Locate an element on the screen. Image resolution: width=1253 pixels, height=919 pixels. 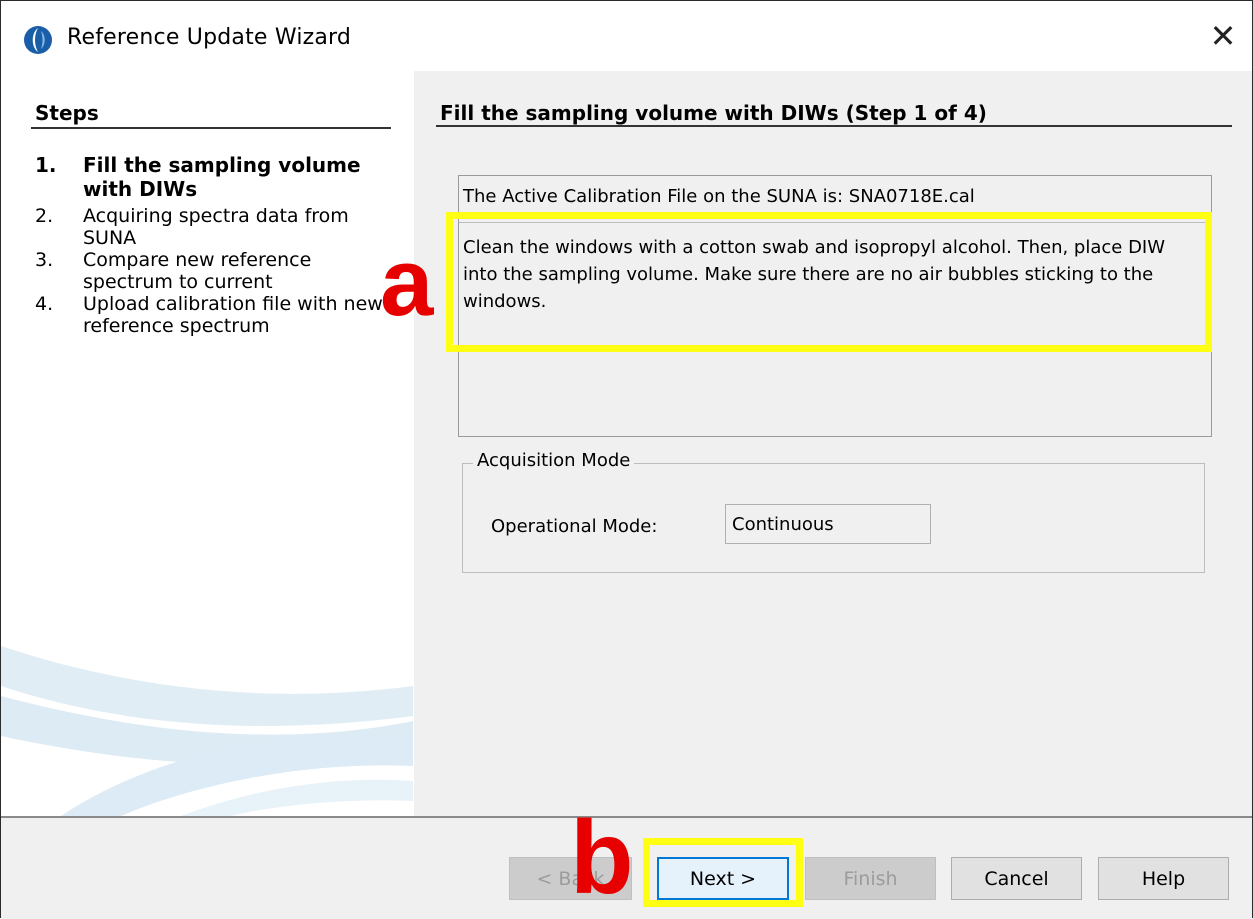
suna-logo-icon is located at coordinates (38, 40).